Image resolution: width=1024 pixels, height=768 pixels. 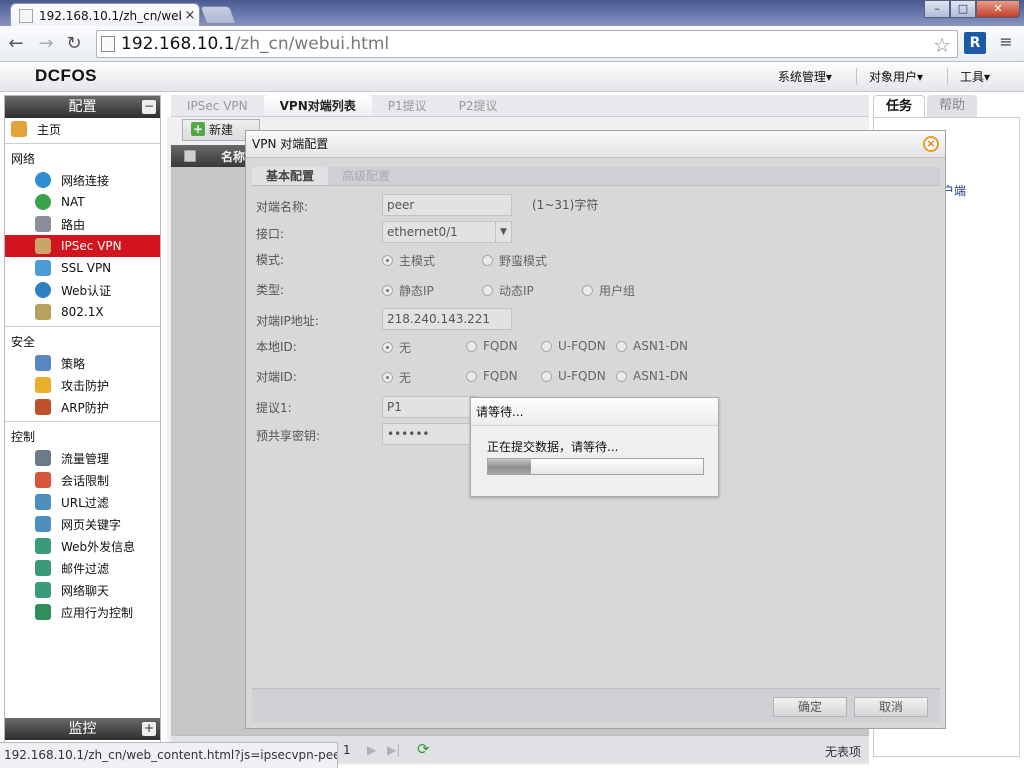 What do you see at coordinates (891, 707) in the screenshot?
I see `cancel-button: 取消` at bounding box center [891, 707].